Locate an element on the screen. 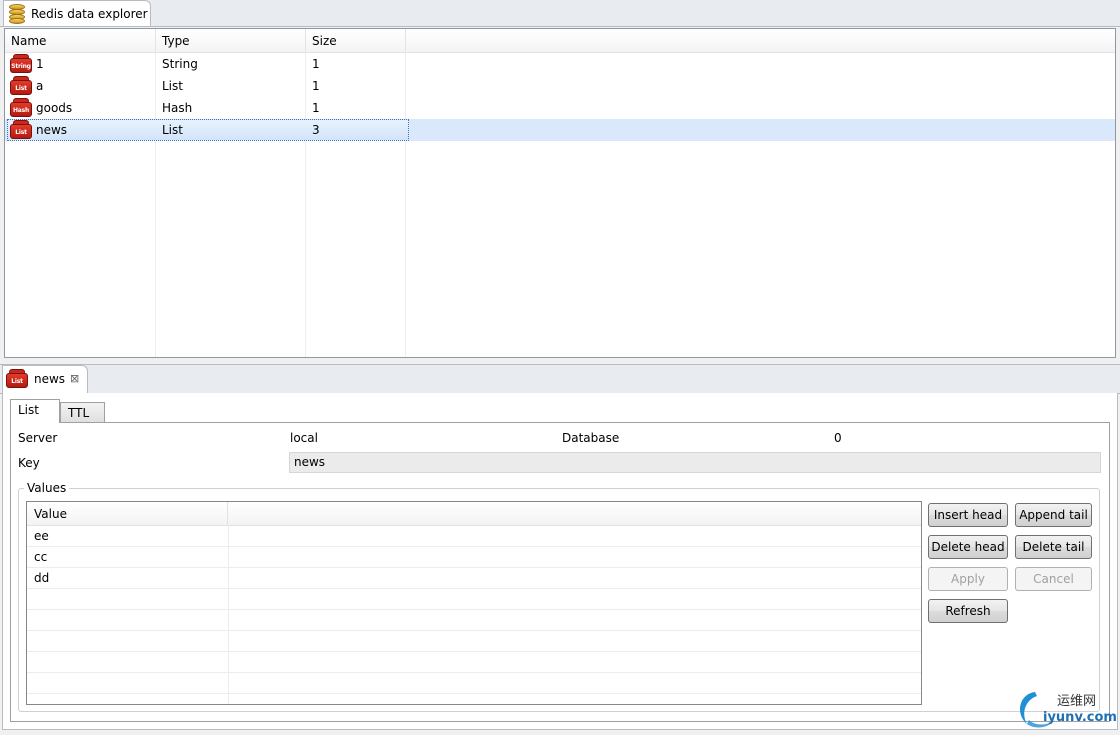 This screenshot has height=735, width=1120. server-label: Server is located at coordinates (38, 438).